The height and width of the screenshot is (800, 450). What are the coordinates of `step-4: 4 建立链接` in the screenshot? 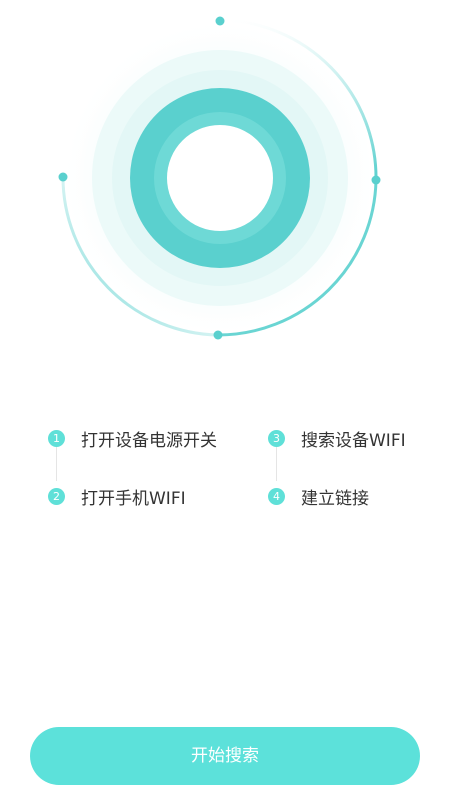 It's located at (318, 496).